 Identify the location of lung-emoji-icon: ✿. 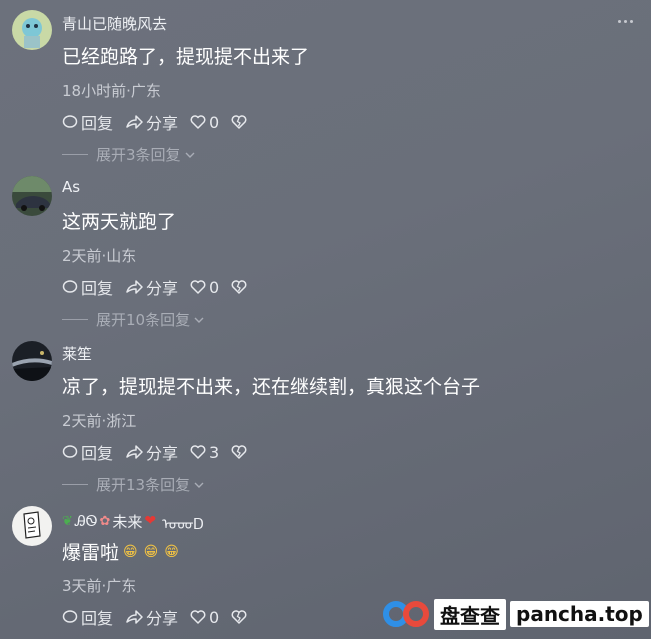
(105, 521).